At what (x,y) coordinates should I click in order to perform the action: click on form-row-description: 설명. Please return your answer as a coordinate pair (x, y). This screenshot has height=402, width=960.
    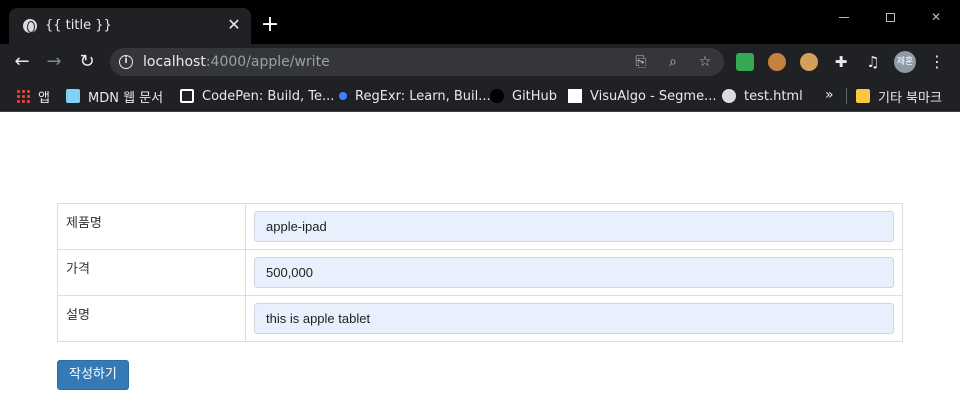
    Looking at the image, I should click on (480, 318).